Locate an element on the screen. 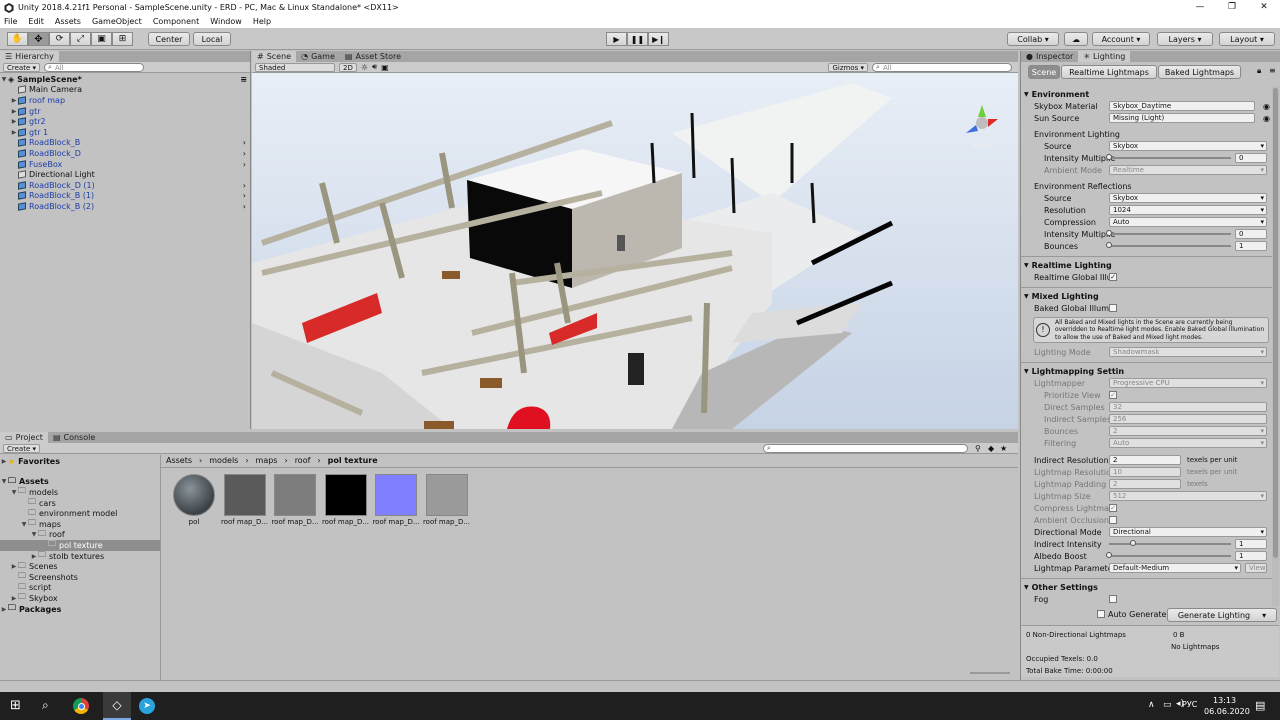 This screenshot has height=720, width=1280. folder-item: ▶ 🗀︎ Skybox is located at coordinates (80, 598).